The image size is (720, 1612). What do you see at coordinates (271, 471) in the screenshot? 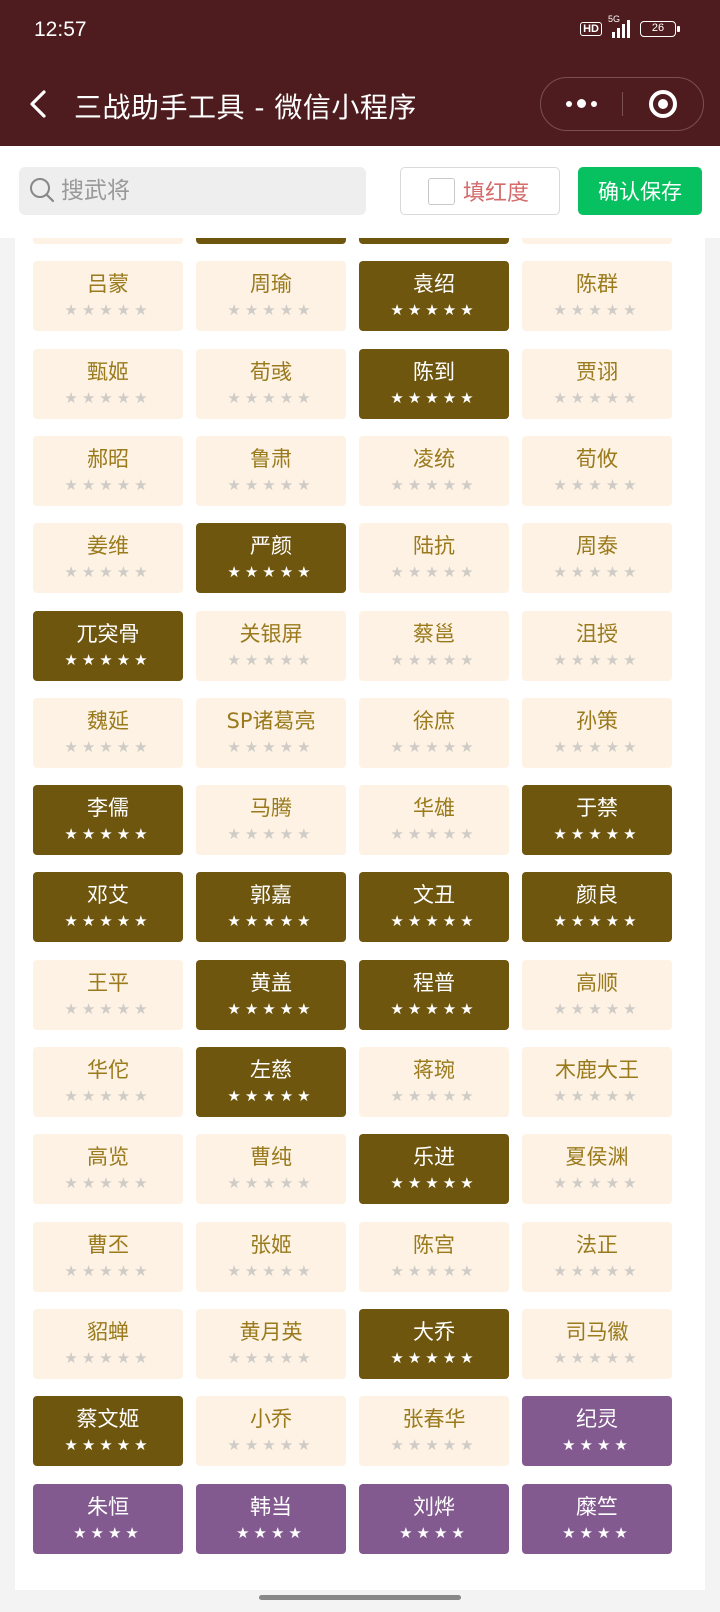
I see `general-tile: 鲁肃 ★★★★★` at bounding box center [271, 471].